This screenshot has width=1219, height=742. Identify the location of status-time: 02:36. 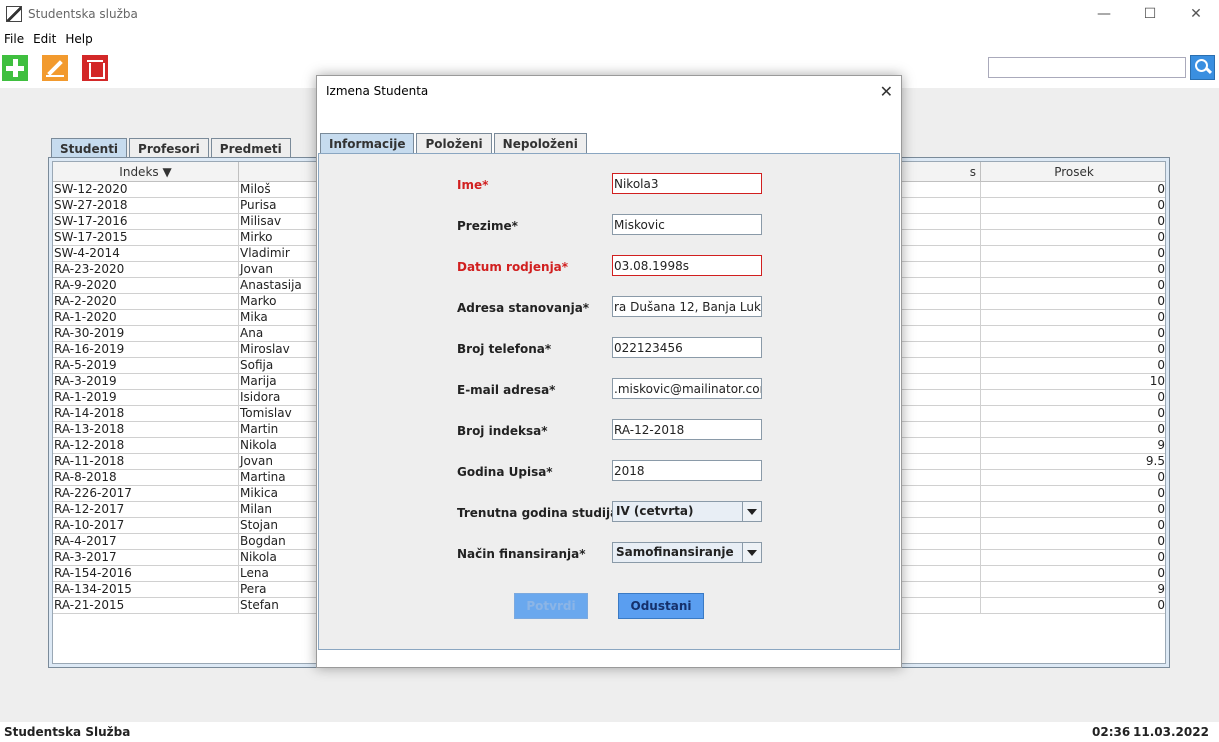
(1111, 732).